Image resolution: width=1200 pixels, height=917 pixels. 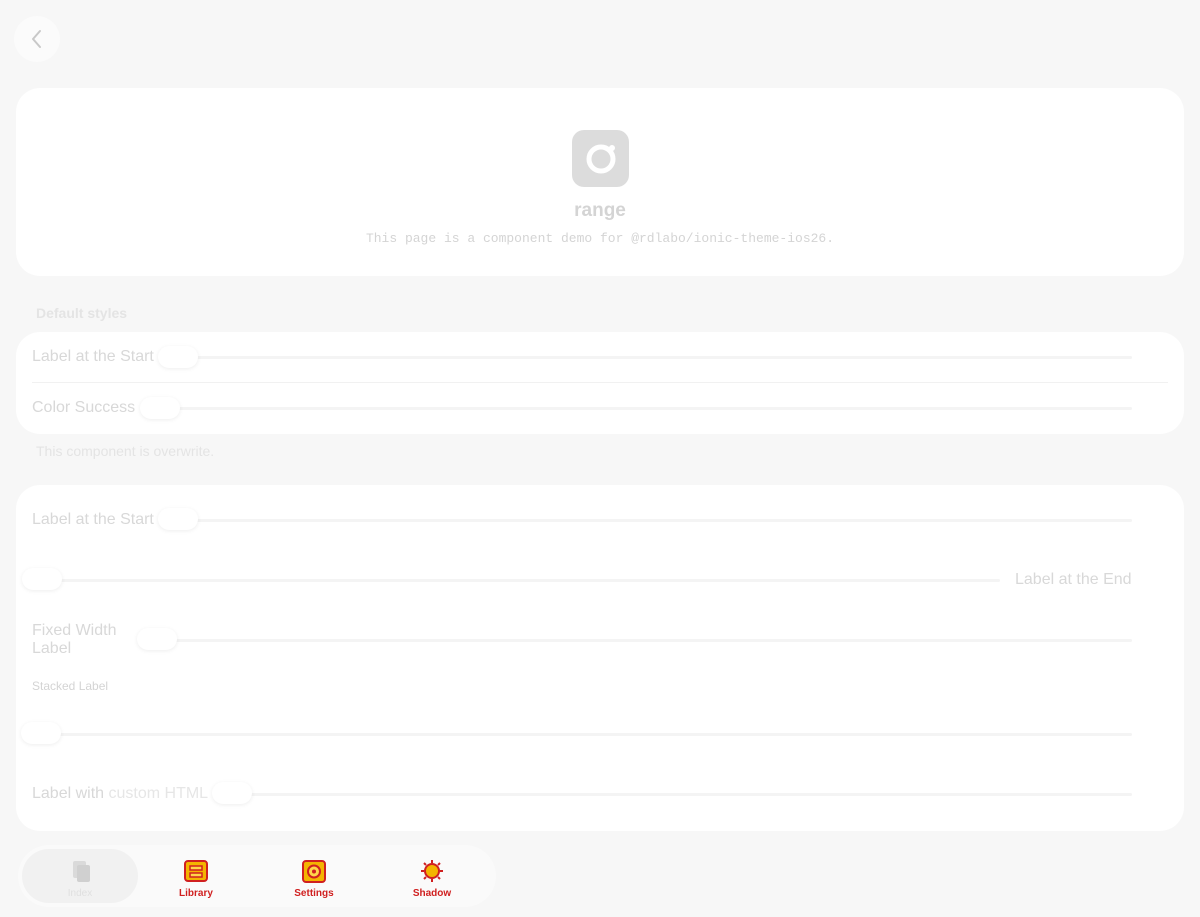 I want to click on instagram-icon, so click(x=600, y=158).